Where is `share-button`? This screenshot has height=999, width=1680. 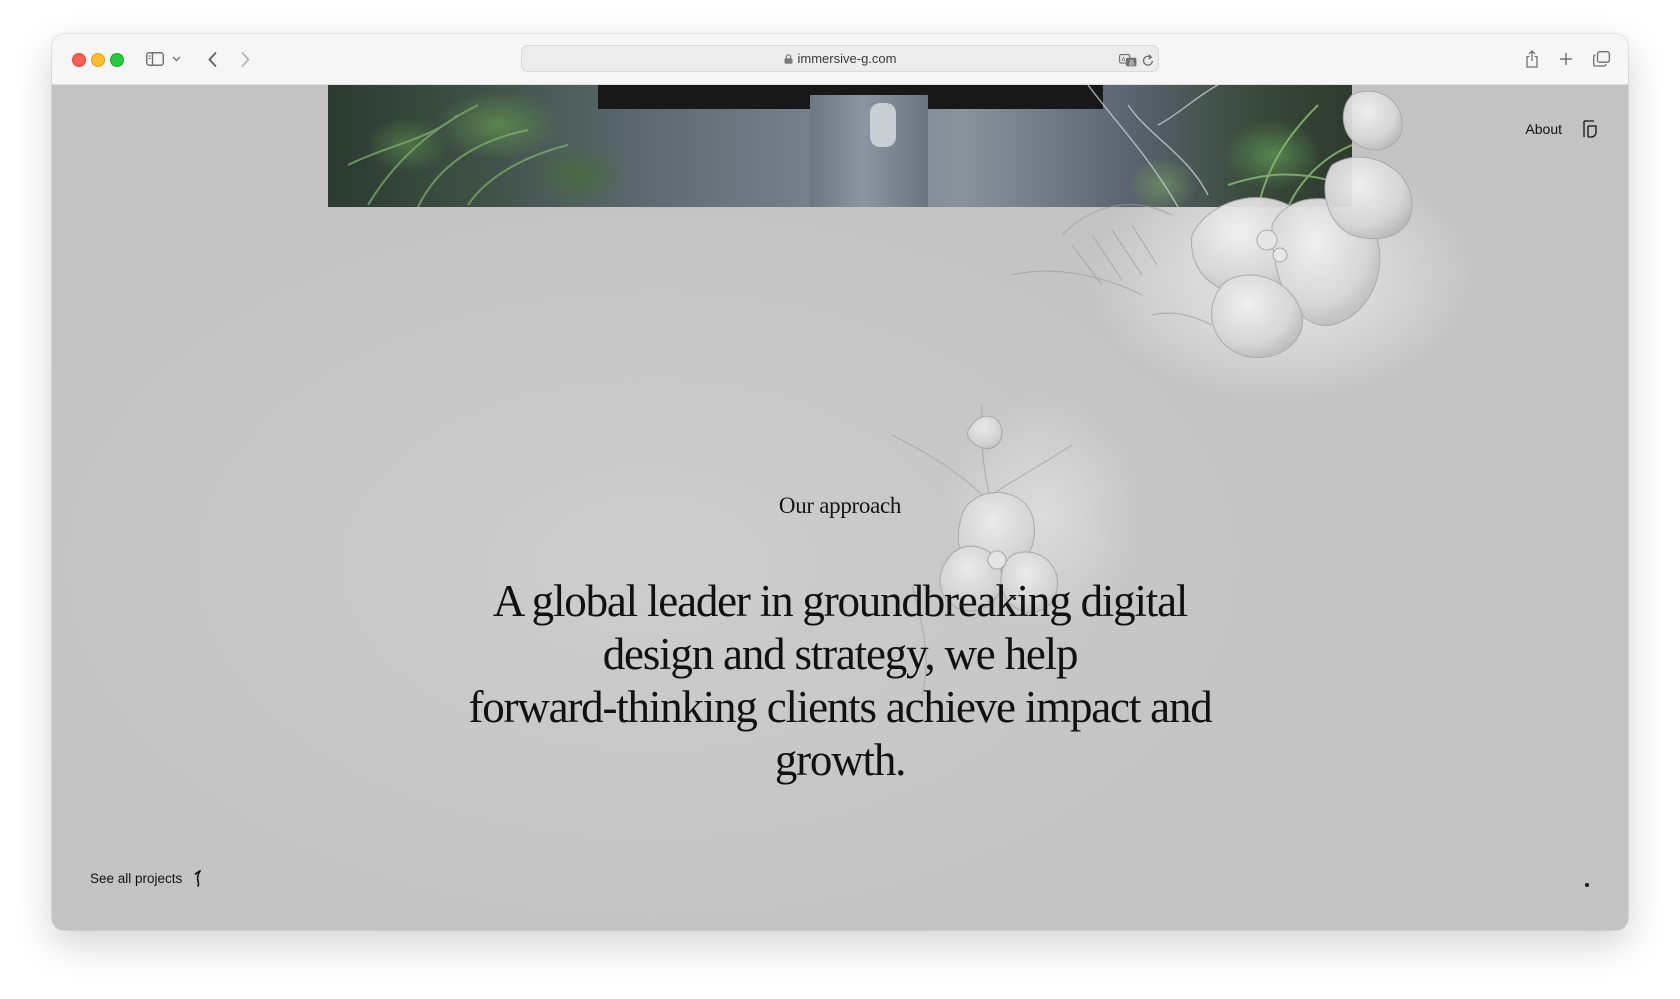
share-button is located at coordinates (1532, 59).